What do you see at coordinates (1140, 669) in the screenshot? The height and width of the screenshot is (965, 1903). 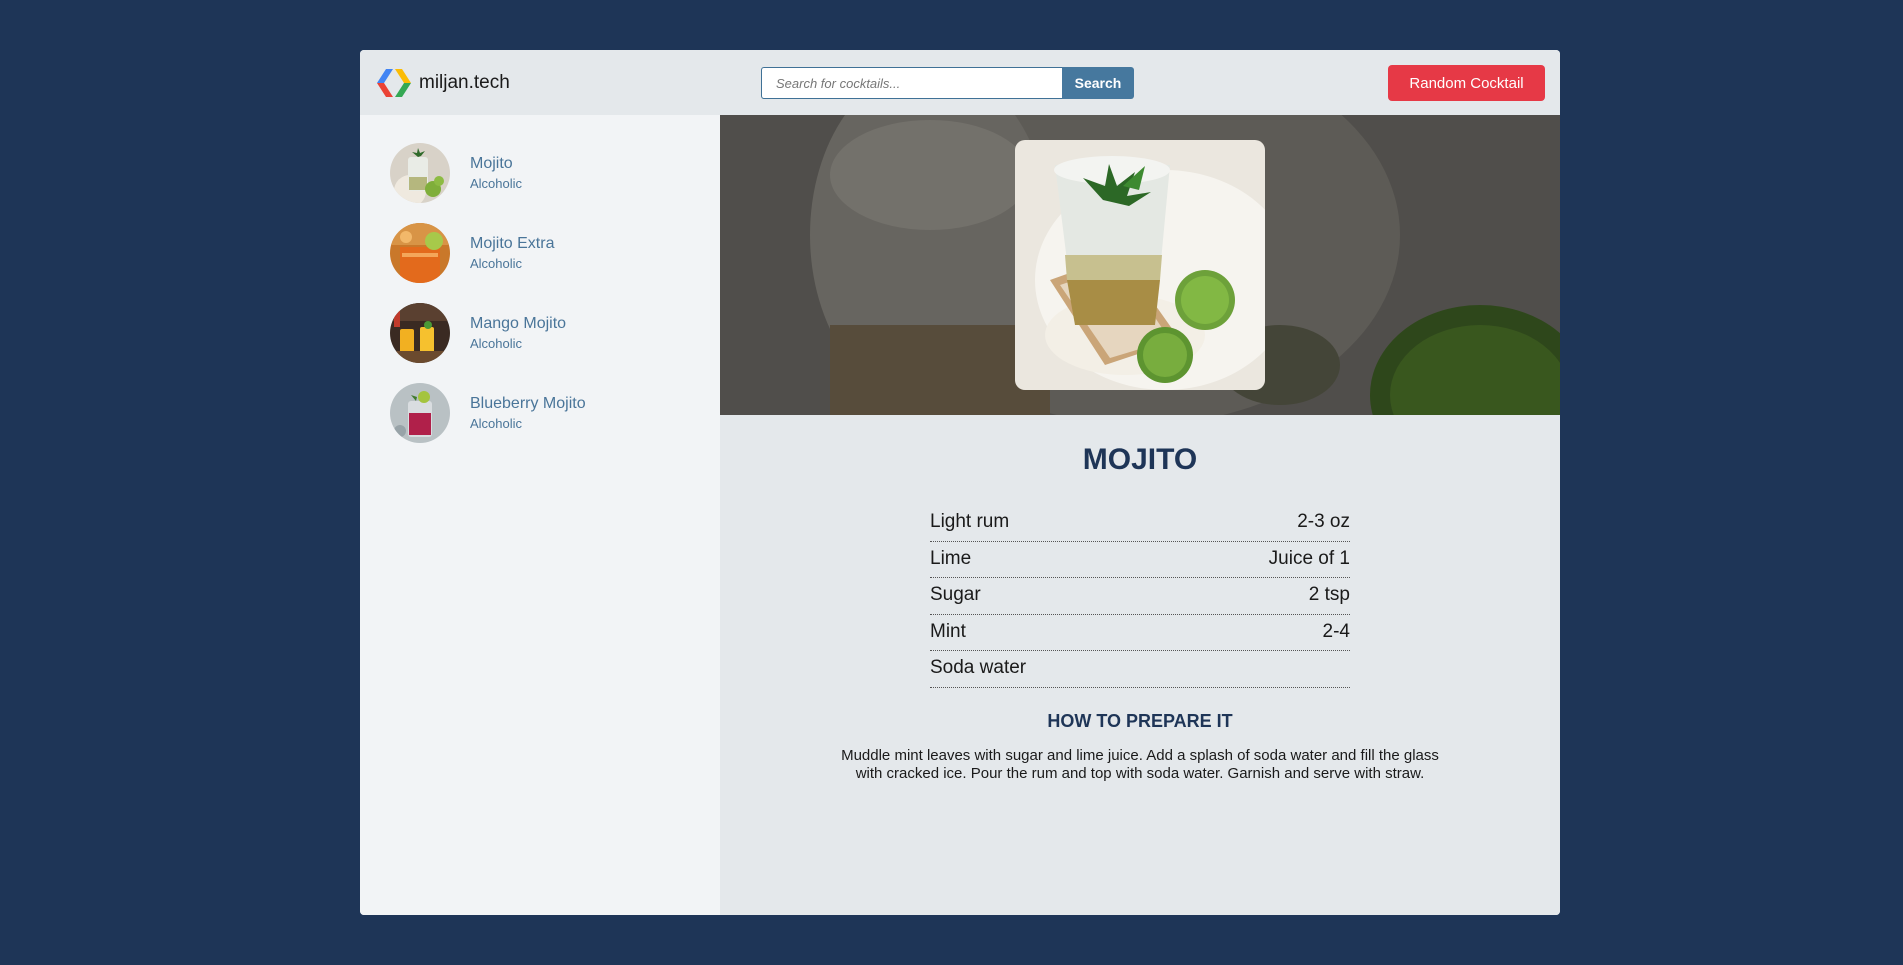 I see `ingredient-row: Soda water` at bounding box center [1140, 669].